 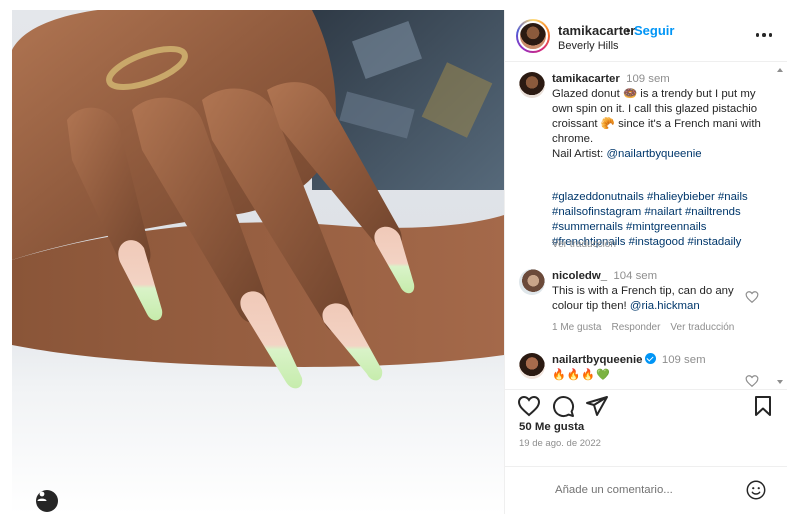 What do you see at coordinates (780, 382) in the screenshot?
I see `scroll-down-arrow-icon` at bounding box center [780, 382].